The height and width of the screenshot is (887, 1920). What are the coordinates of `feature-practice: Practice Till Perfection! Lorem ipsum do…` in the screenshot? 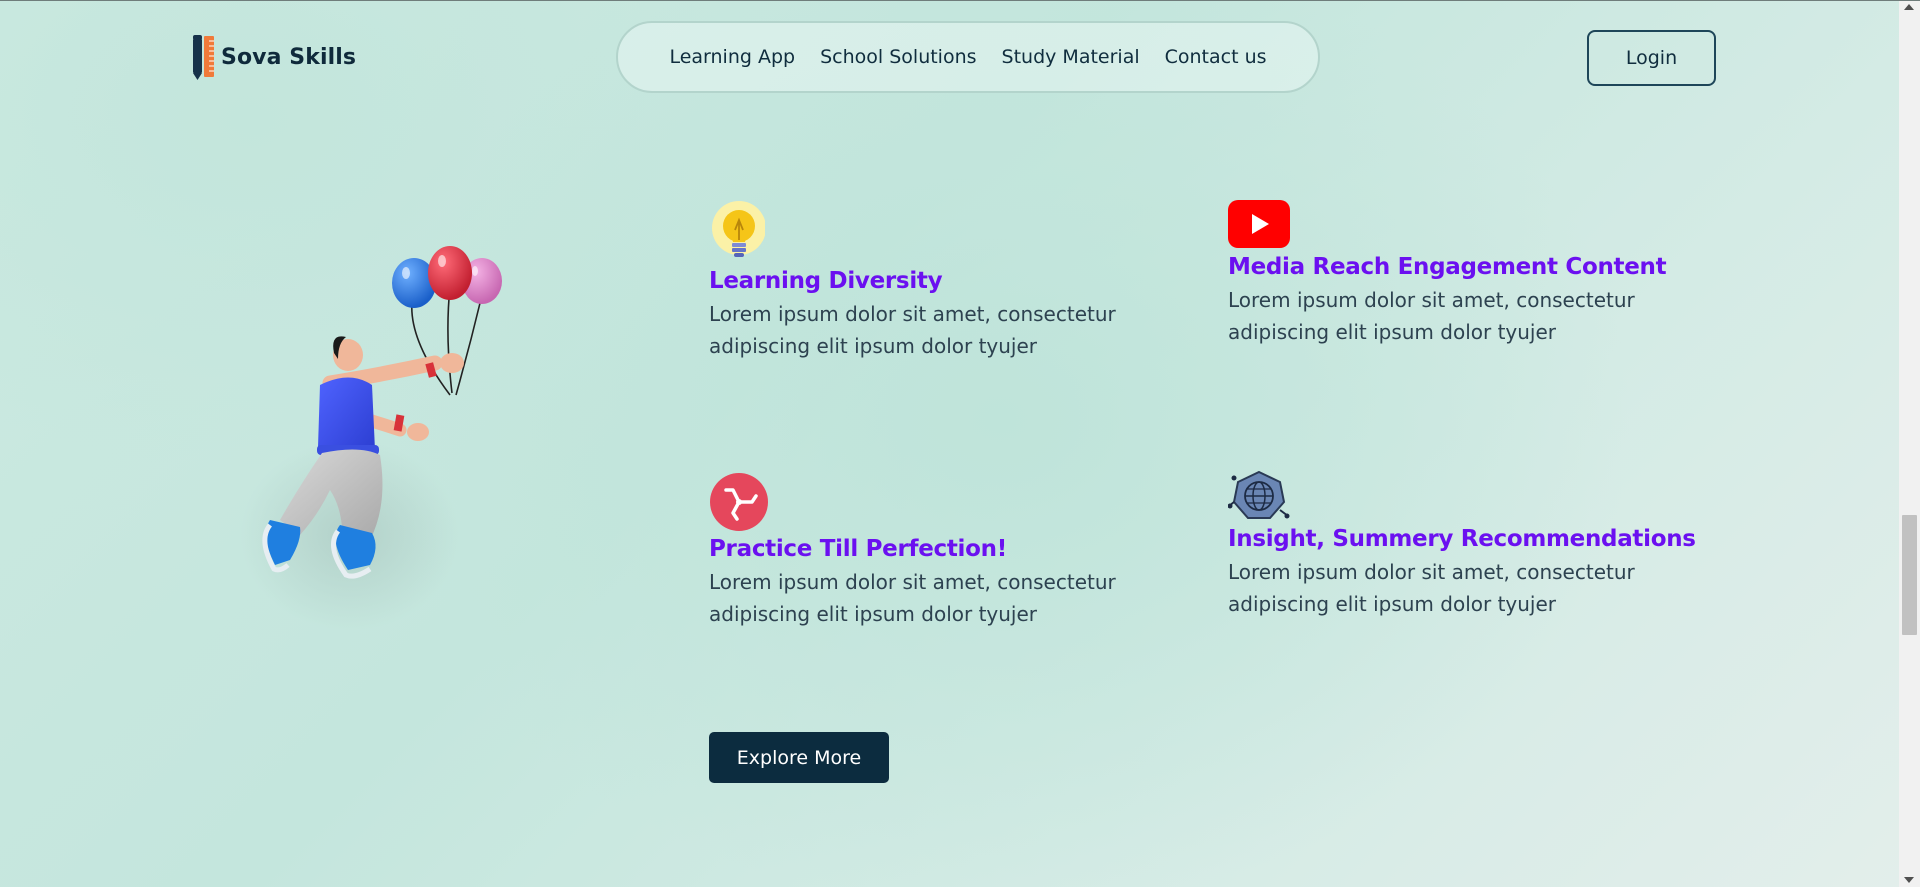 It's located at (949, 551).